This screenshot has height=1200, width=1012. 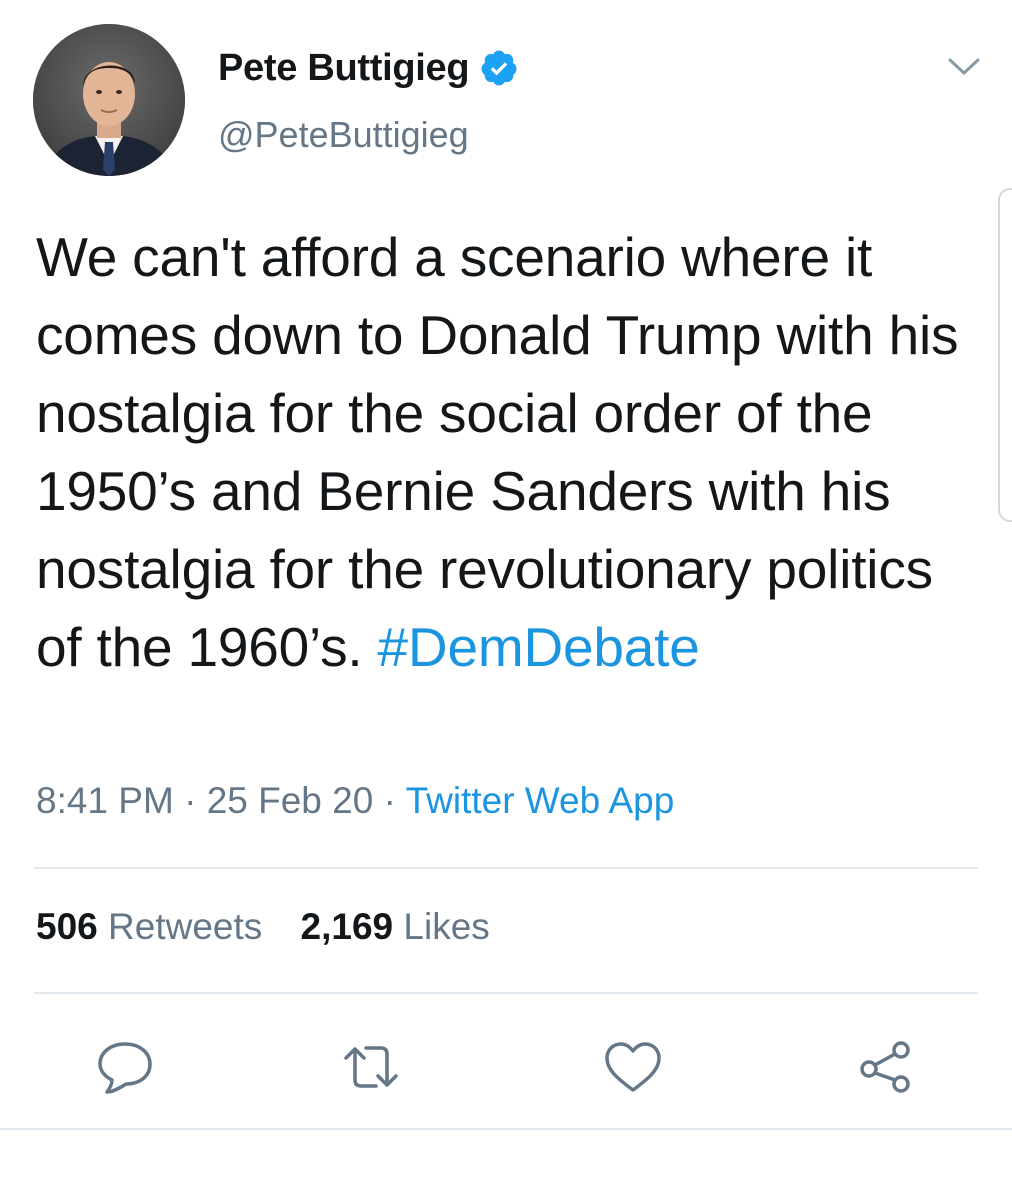 I want to click on tweet-date: 25 Feb 20, so click(x=290, y=800).